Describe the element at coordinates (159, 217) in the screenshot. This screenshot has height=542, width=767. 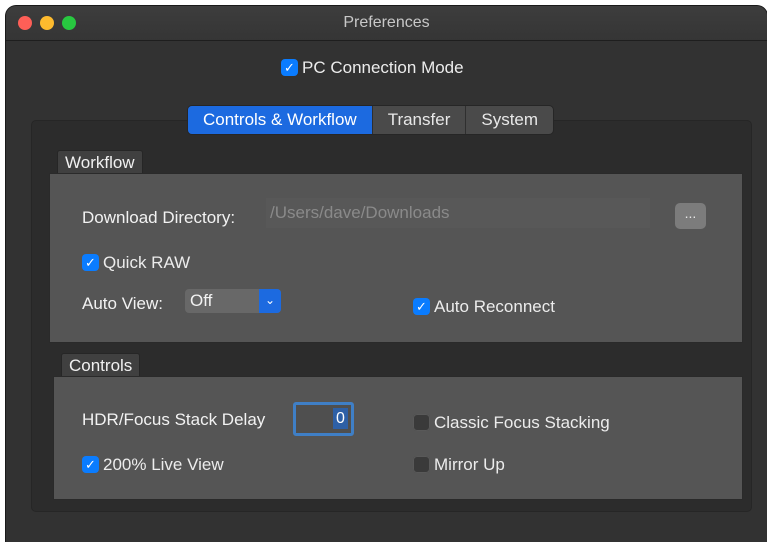
I see `download-directory-label: Download Directory:` at that location.